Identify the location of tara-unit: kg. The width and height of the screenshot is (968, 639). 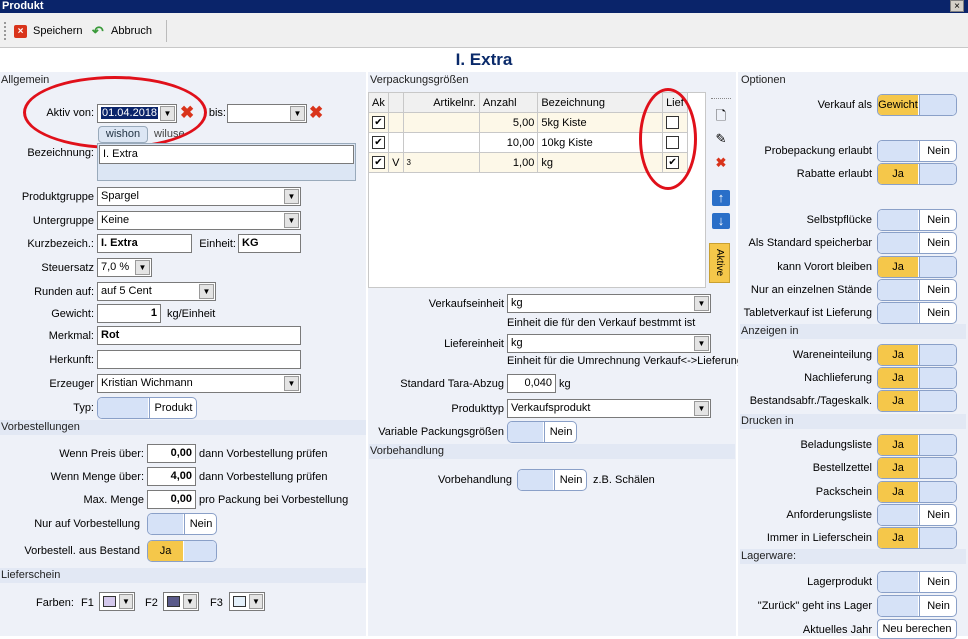
(565, 384).